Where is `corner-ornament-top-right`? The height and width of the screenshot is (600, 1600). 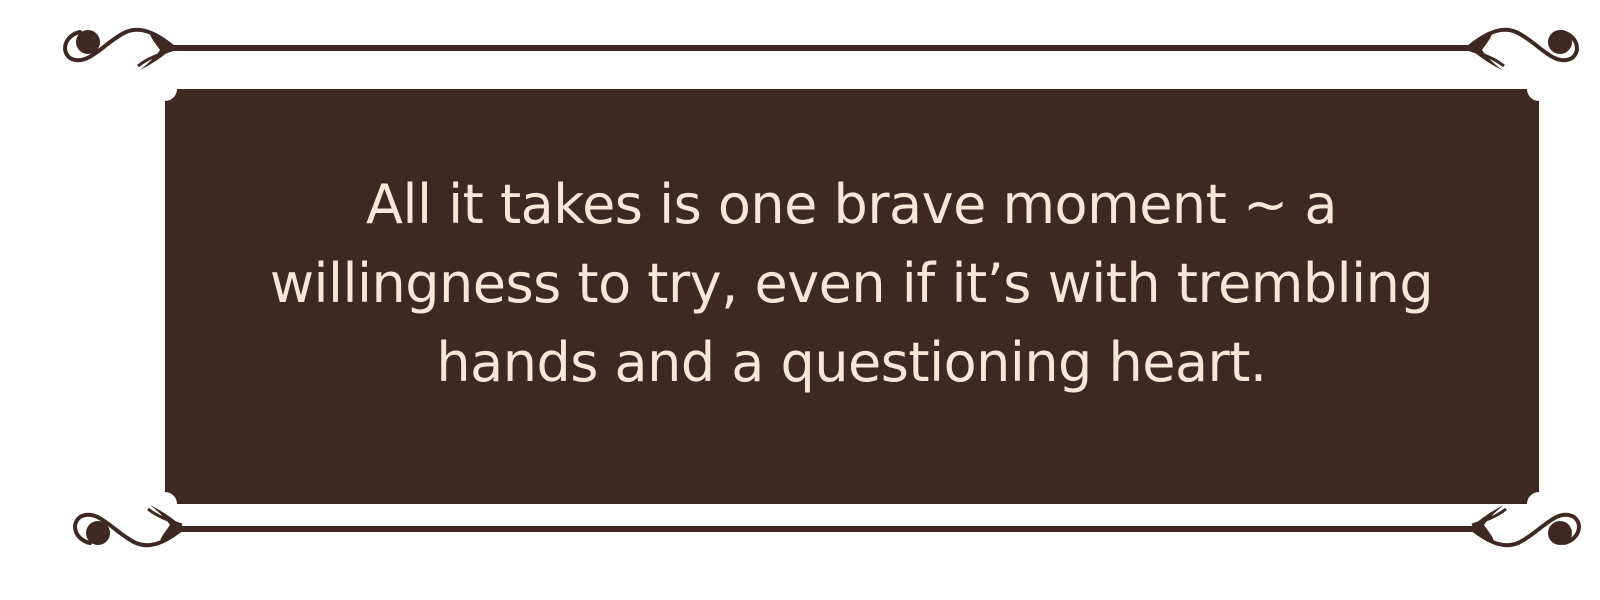 corner-ornament-top-right is located at coordinates (1523, 48).